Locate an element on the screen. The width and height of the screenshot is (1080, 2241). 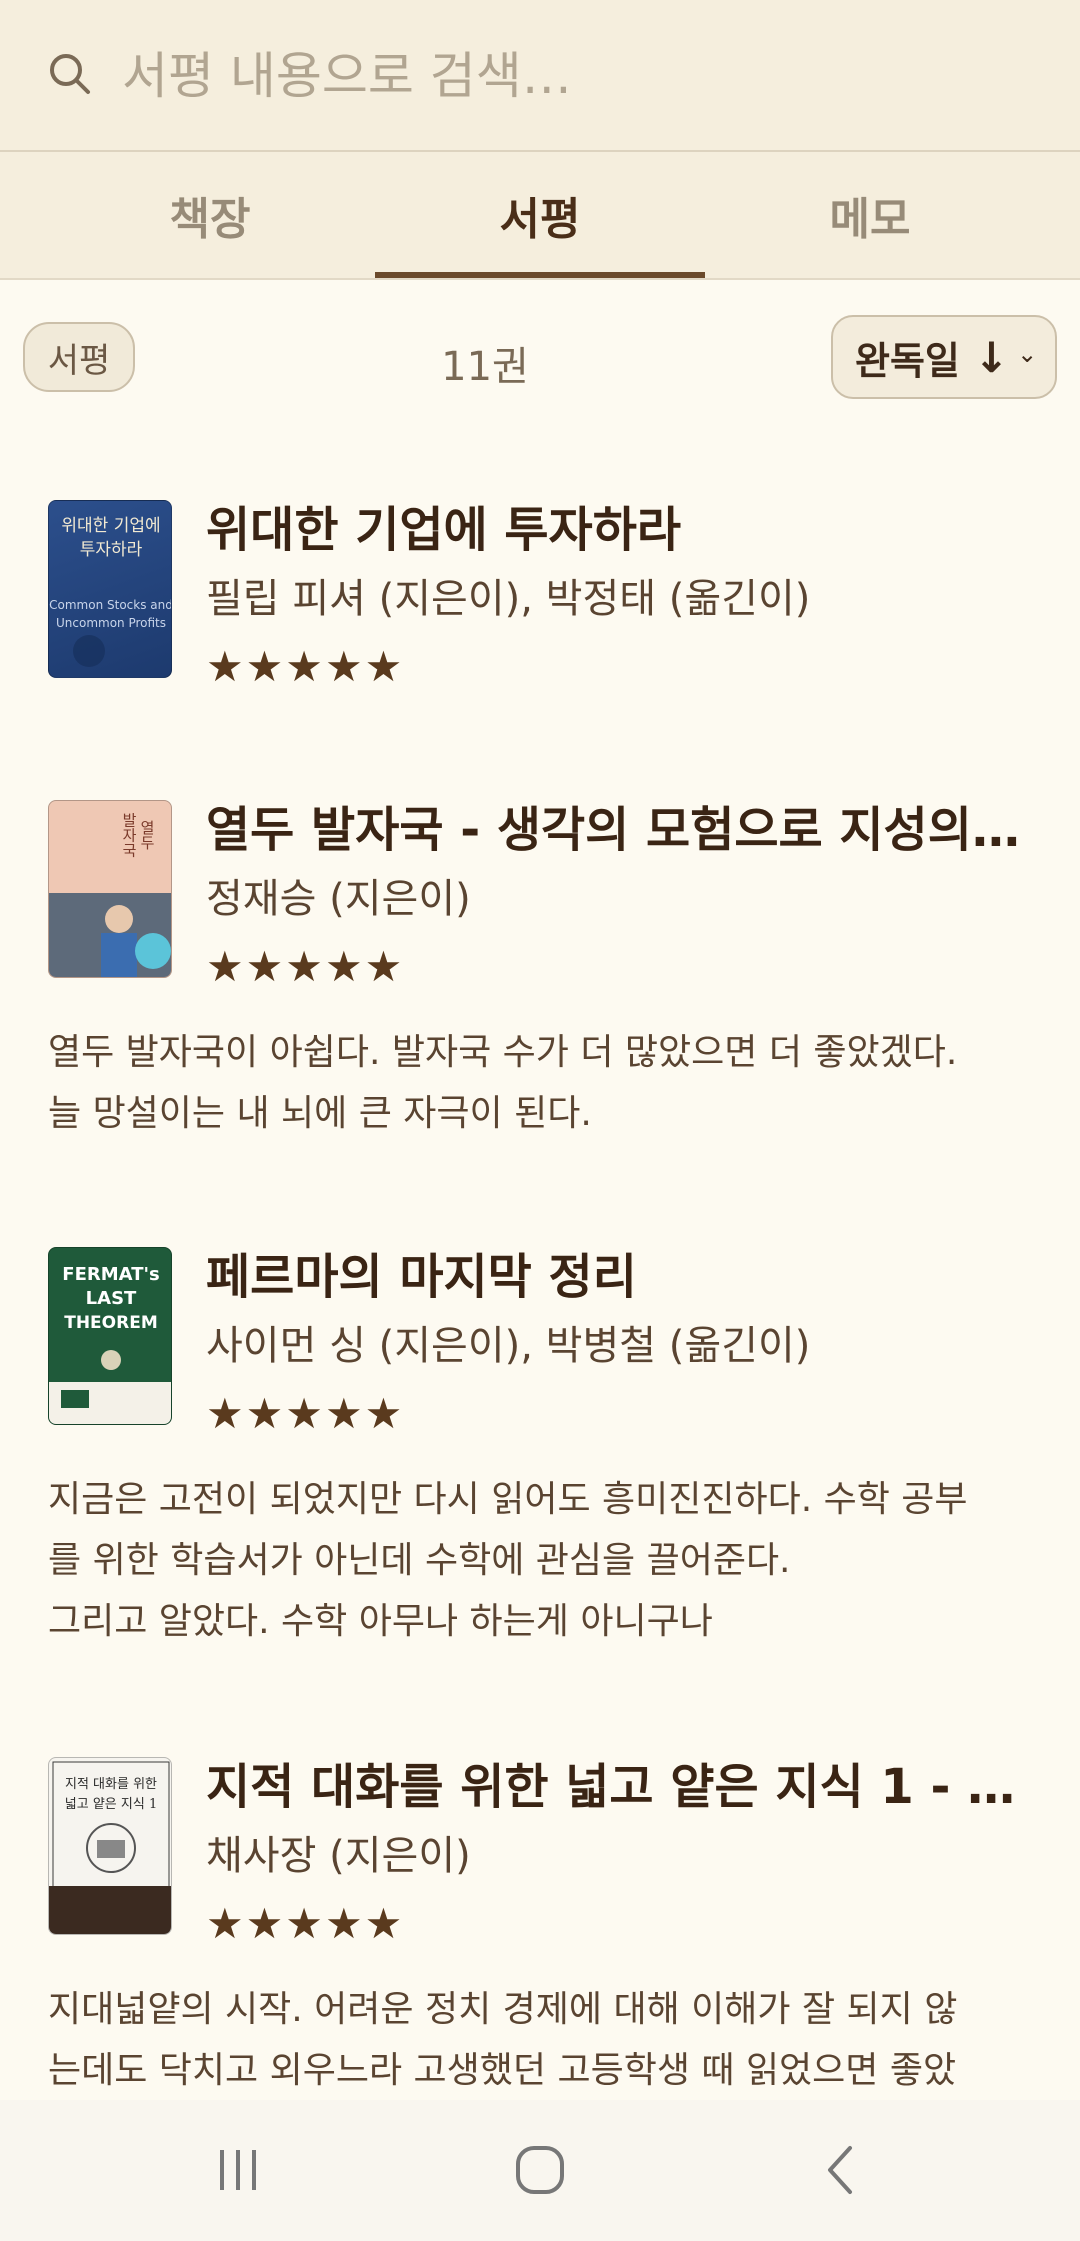
search-icon is located at coordinates (70, 74).